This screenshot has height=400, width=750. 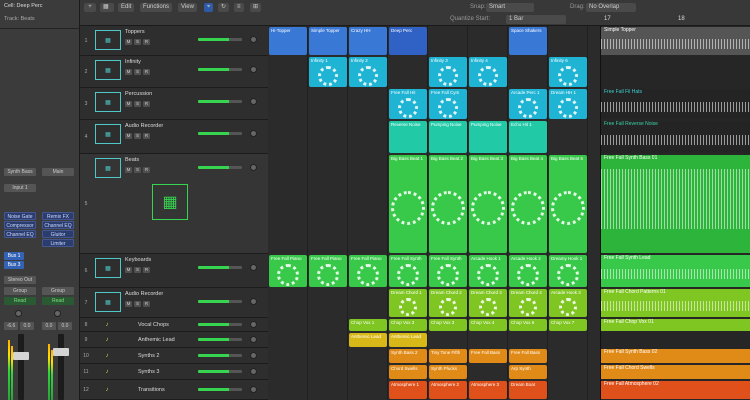 I want to click on loop-cell: Big Bass Beat 4, so click(x=528, y=204).